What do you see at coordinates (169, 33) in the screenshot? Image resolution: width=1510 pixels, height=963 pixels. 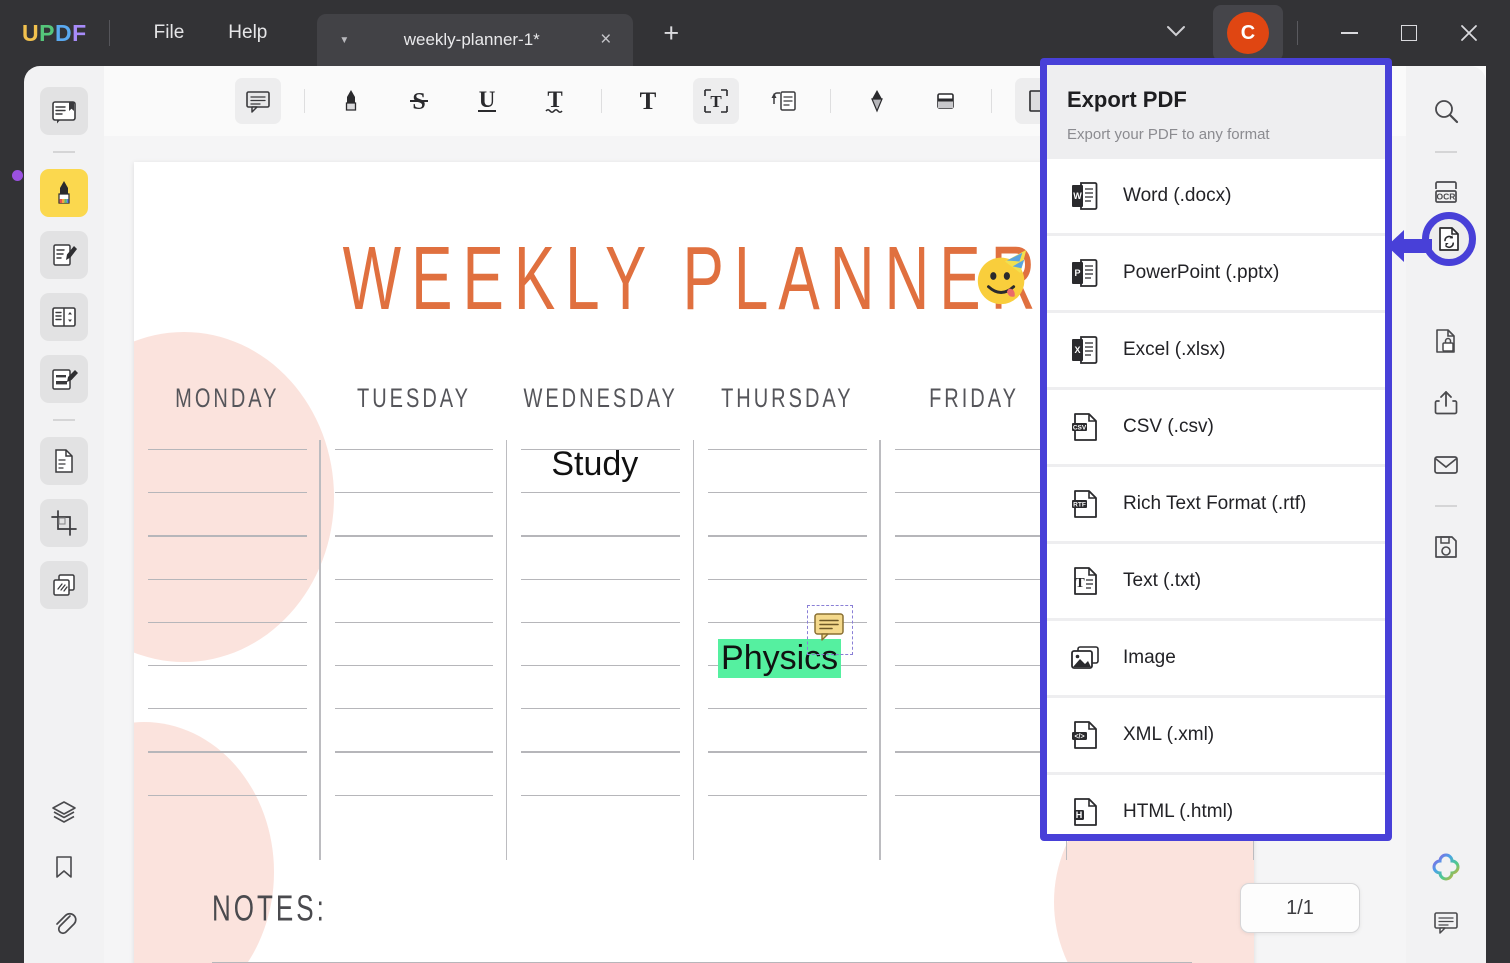 I see `menu-file: File` at bounding box center [169, 33].